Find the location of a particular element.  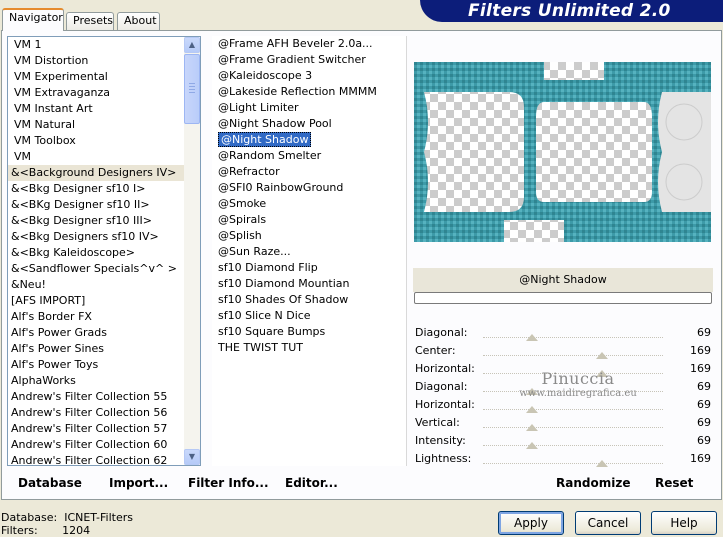

reset-button: Reset is located at coordinates (674, 483).